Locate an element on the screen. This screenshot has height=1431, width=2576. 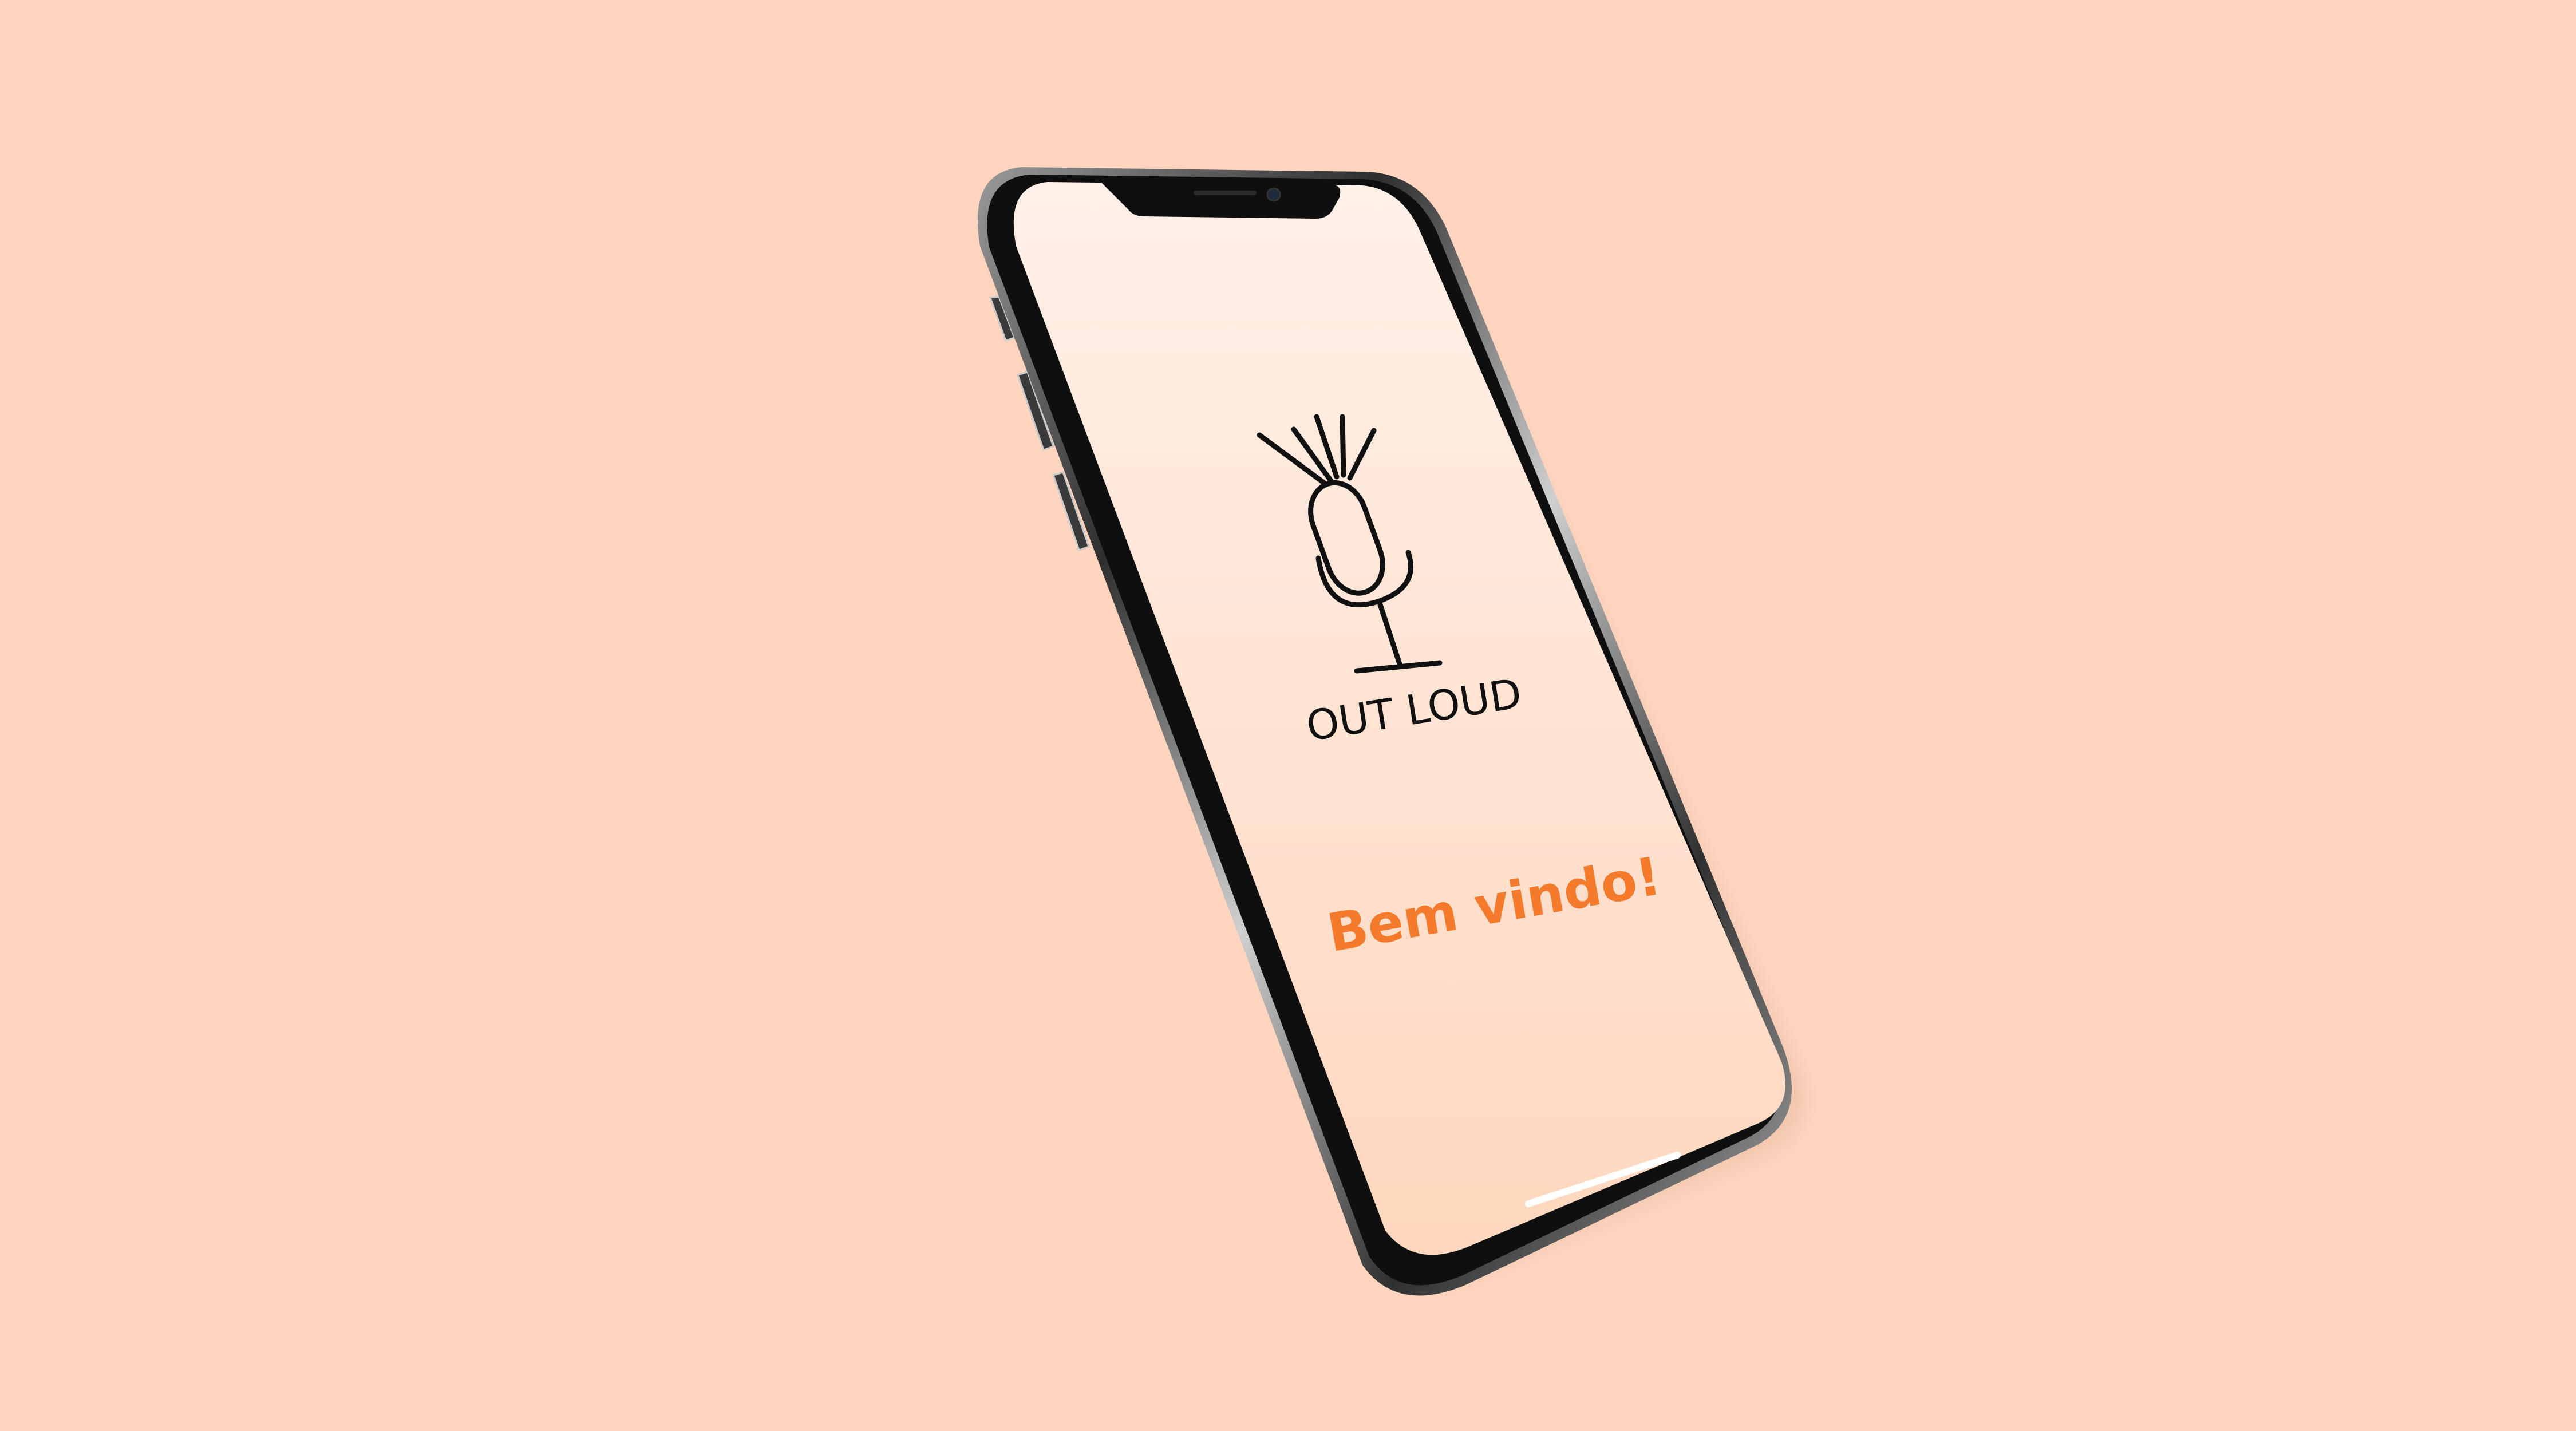
logo-ray is located at coordinates (1343, 446).